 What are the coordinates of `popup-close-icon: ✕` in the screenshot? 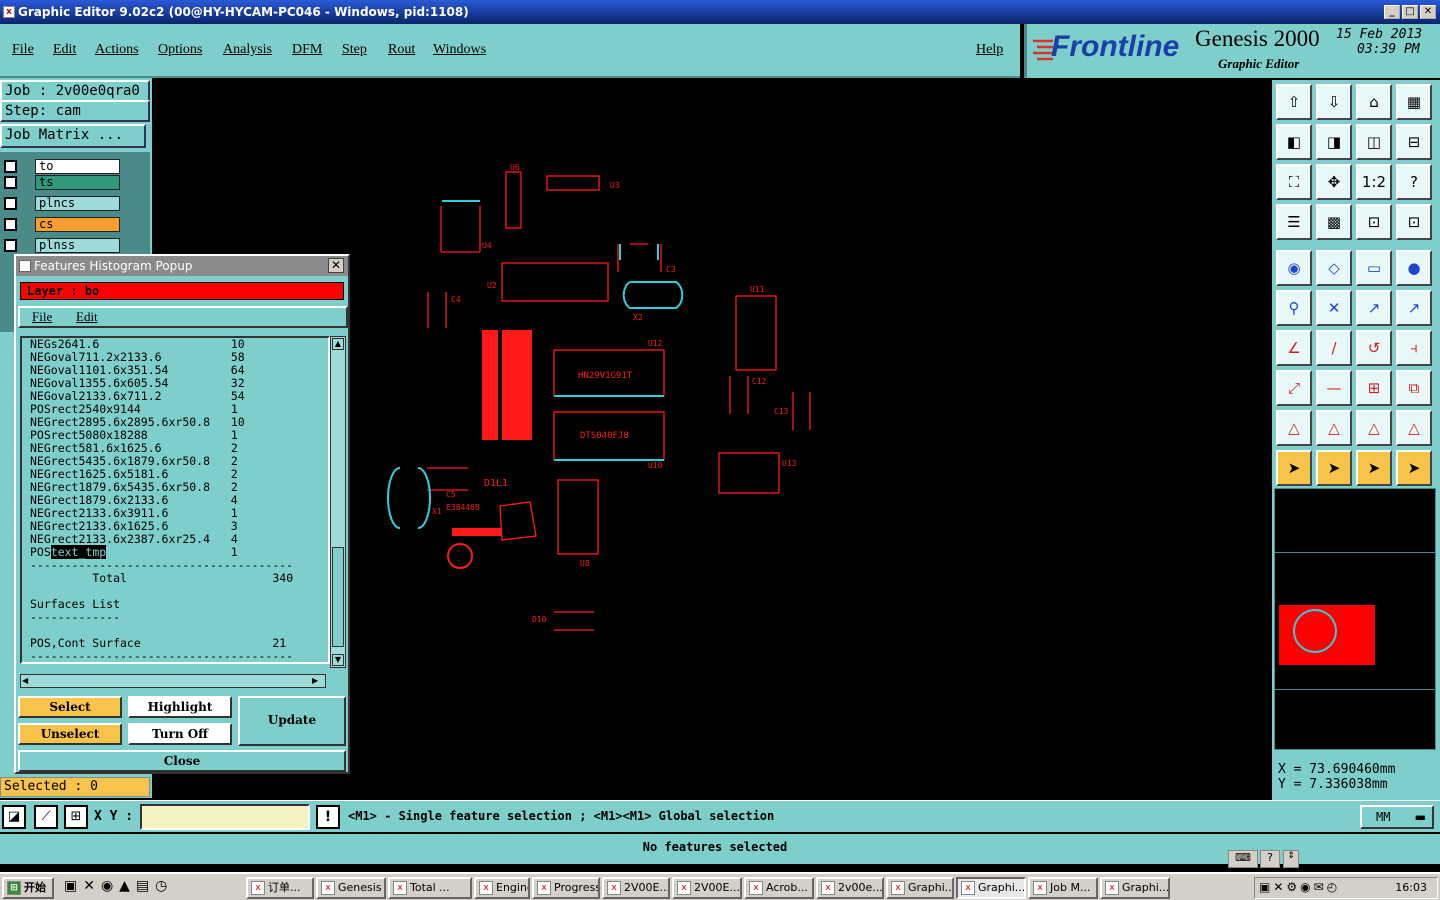 It's located at (336, 265).